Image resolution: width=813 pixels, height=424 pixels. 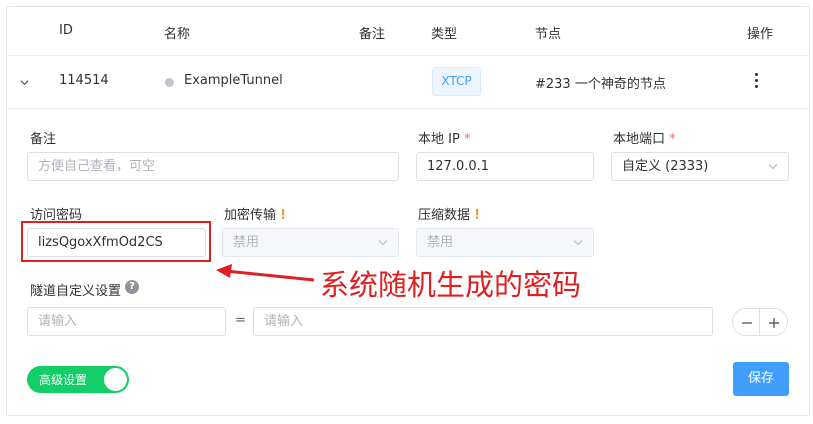 What do you see at coordinates (449, 215) in the screenshot?
I see `compression-label: 压缩数据 !` at bounding box center [449, 215].